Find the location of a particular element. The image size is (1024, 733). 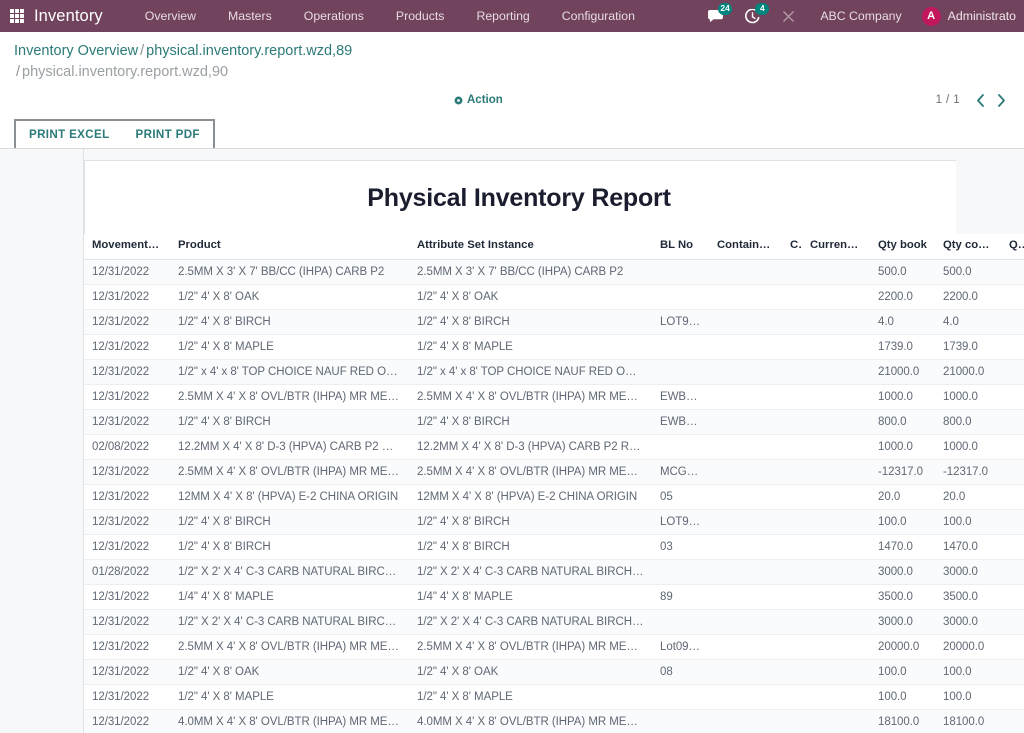

breadcrumb-level-1: physical.inventory.report.wzd,89 is located at coordinates (249, 51).